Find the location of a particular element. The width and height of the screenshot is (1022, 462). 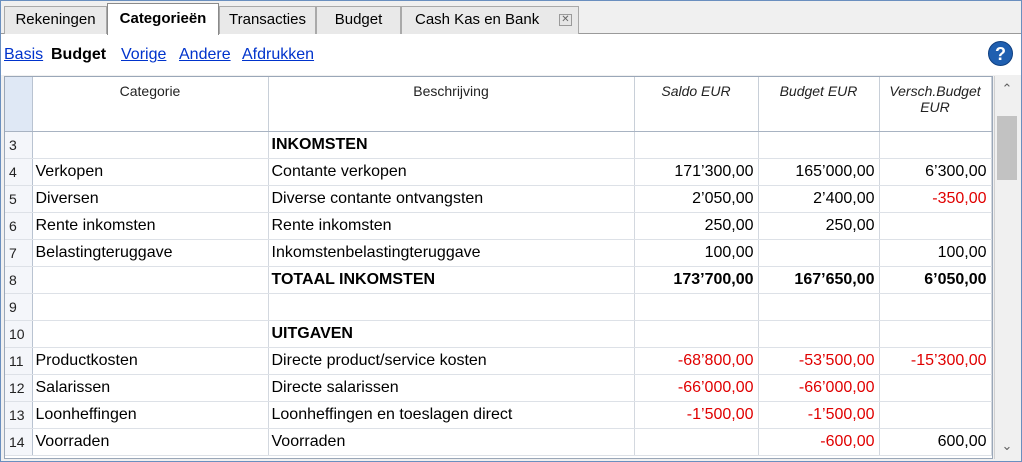

cell-beschrijving: Rente inkomsten is located at coordinates (451, 226).